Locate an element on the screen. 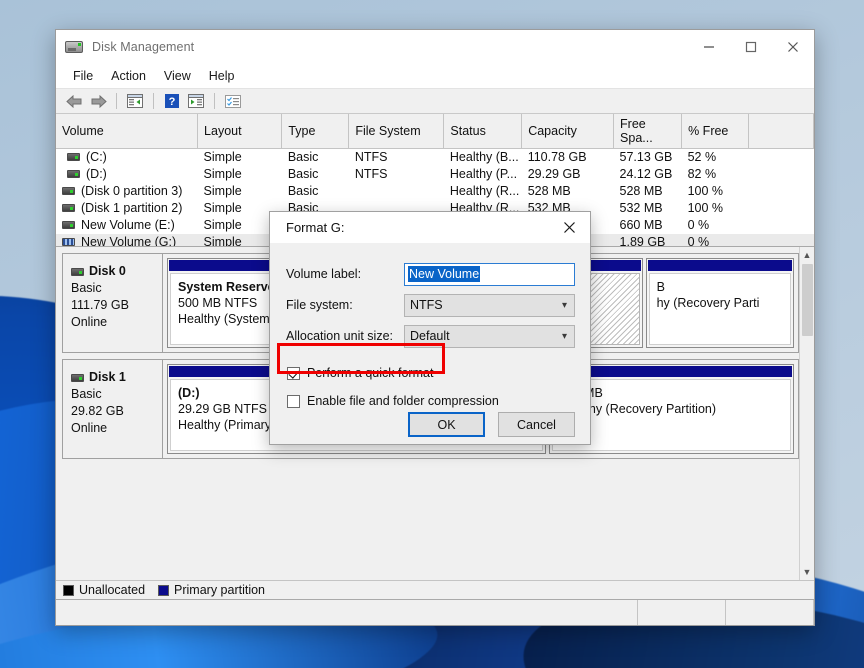 The height and width of the screenshot is (668, 864). quick-format-label: Perform a quick format is located at coordinates (370, 373).